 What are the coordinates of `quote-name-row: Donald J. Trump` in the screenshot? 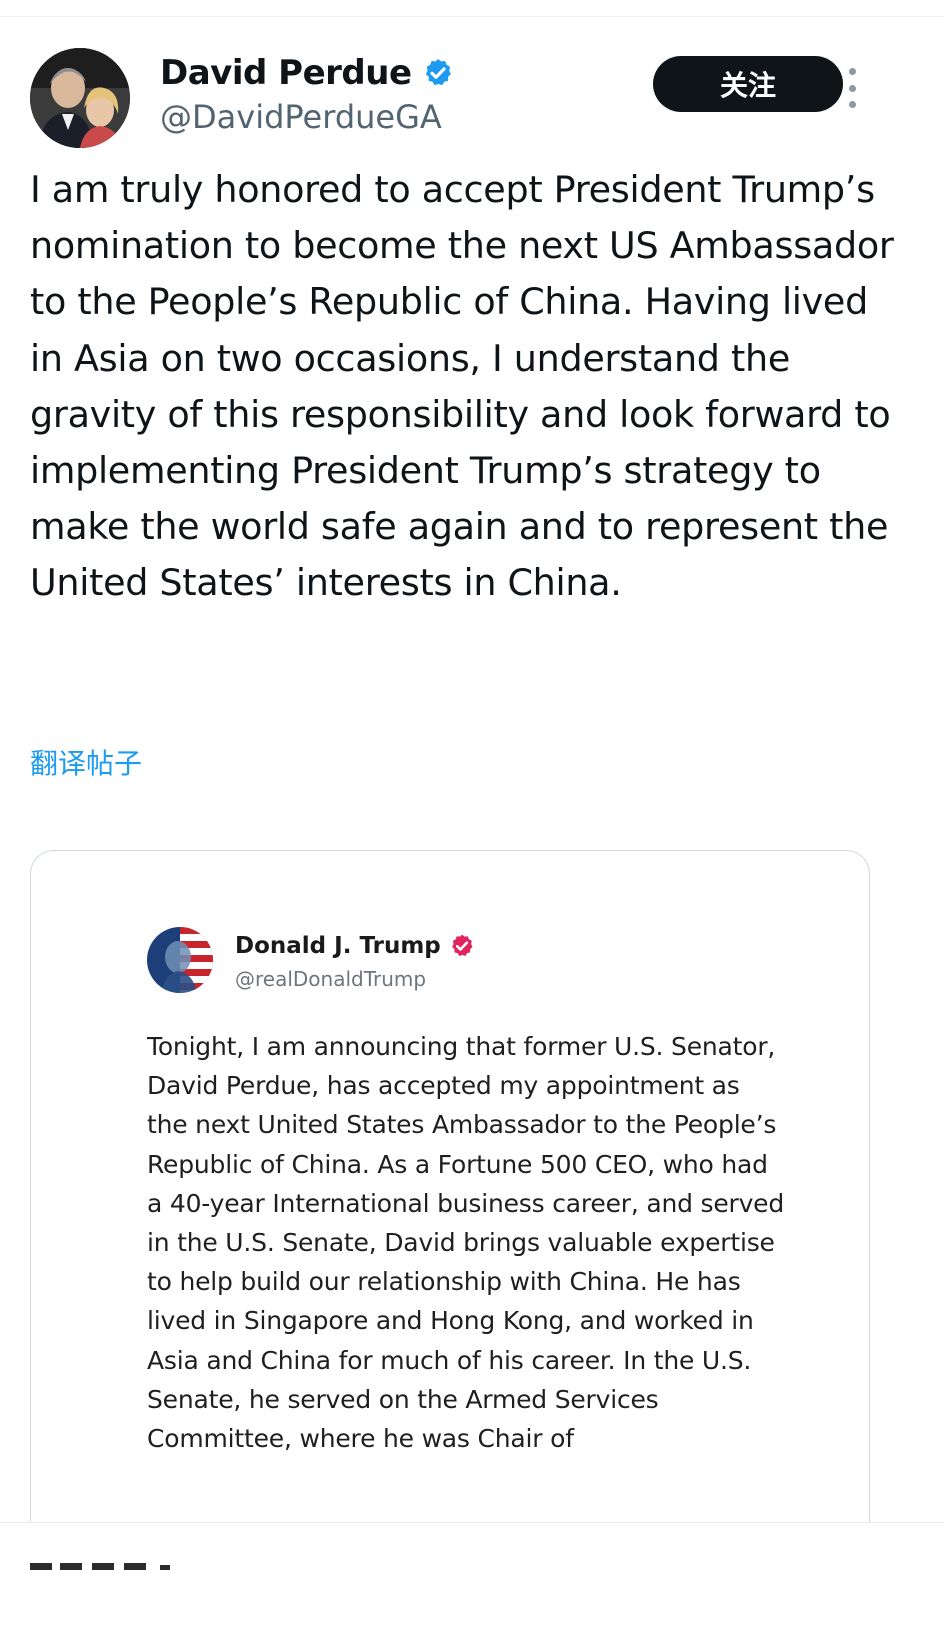 It's located at (355, 946).